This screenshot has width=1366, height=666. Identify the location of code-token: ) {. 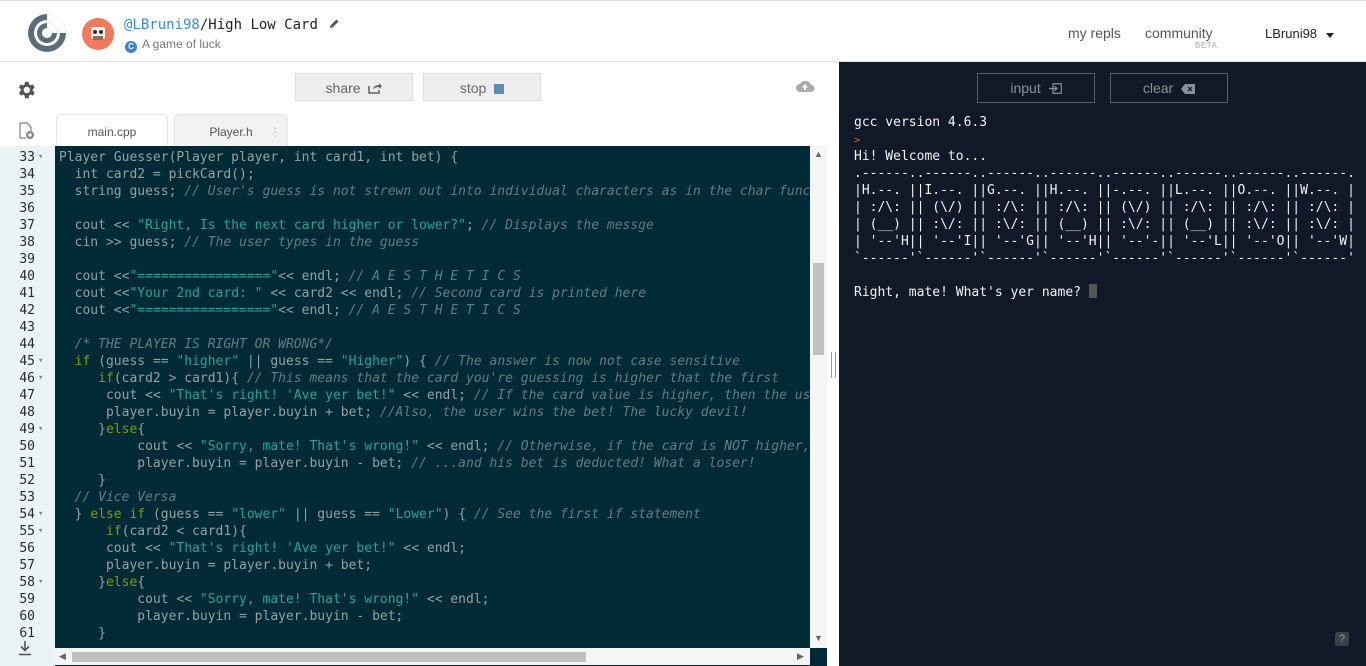
(458, 514).